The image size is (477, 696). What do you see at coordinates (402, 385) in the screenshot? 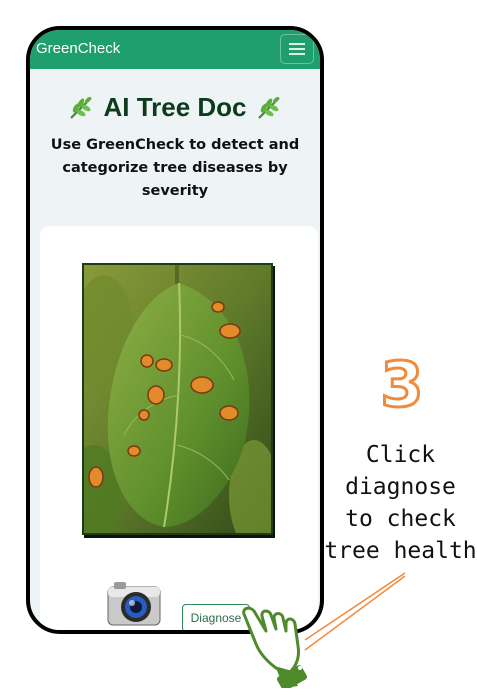
I see `step-number: 3` at bounding box center [402, 385].